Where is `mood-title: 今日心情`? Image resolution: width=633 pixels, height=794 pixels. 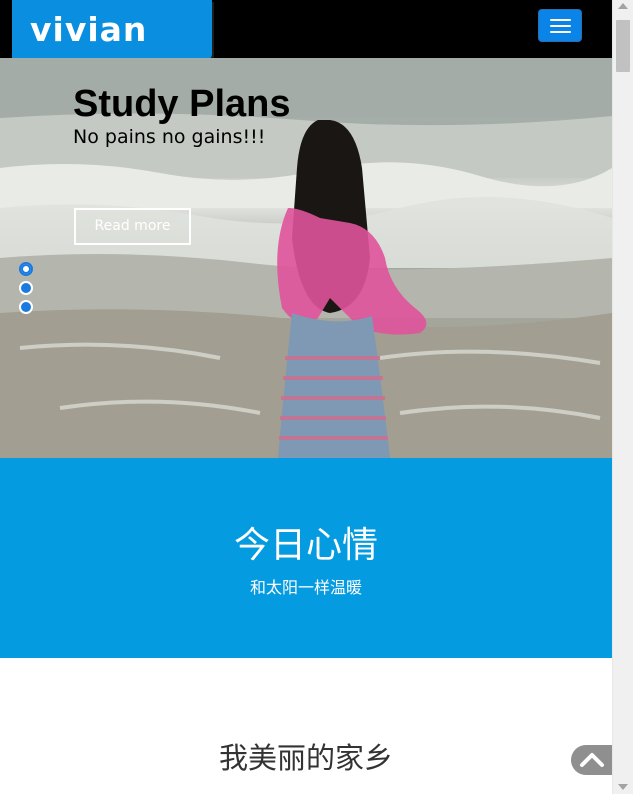
mood-title: 今日心情 is located at coordinates (305, 545).